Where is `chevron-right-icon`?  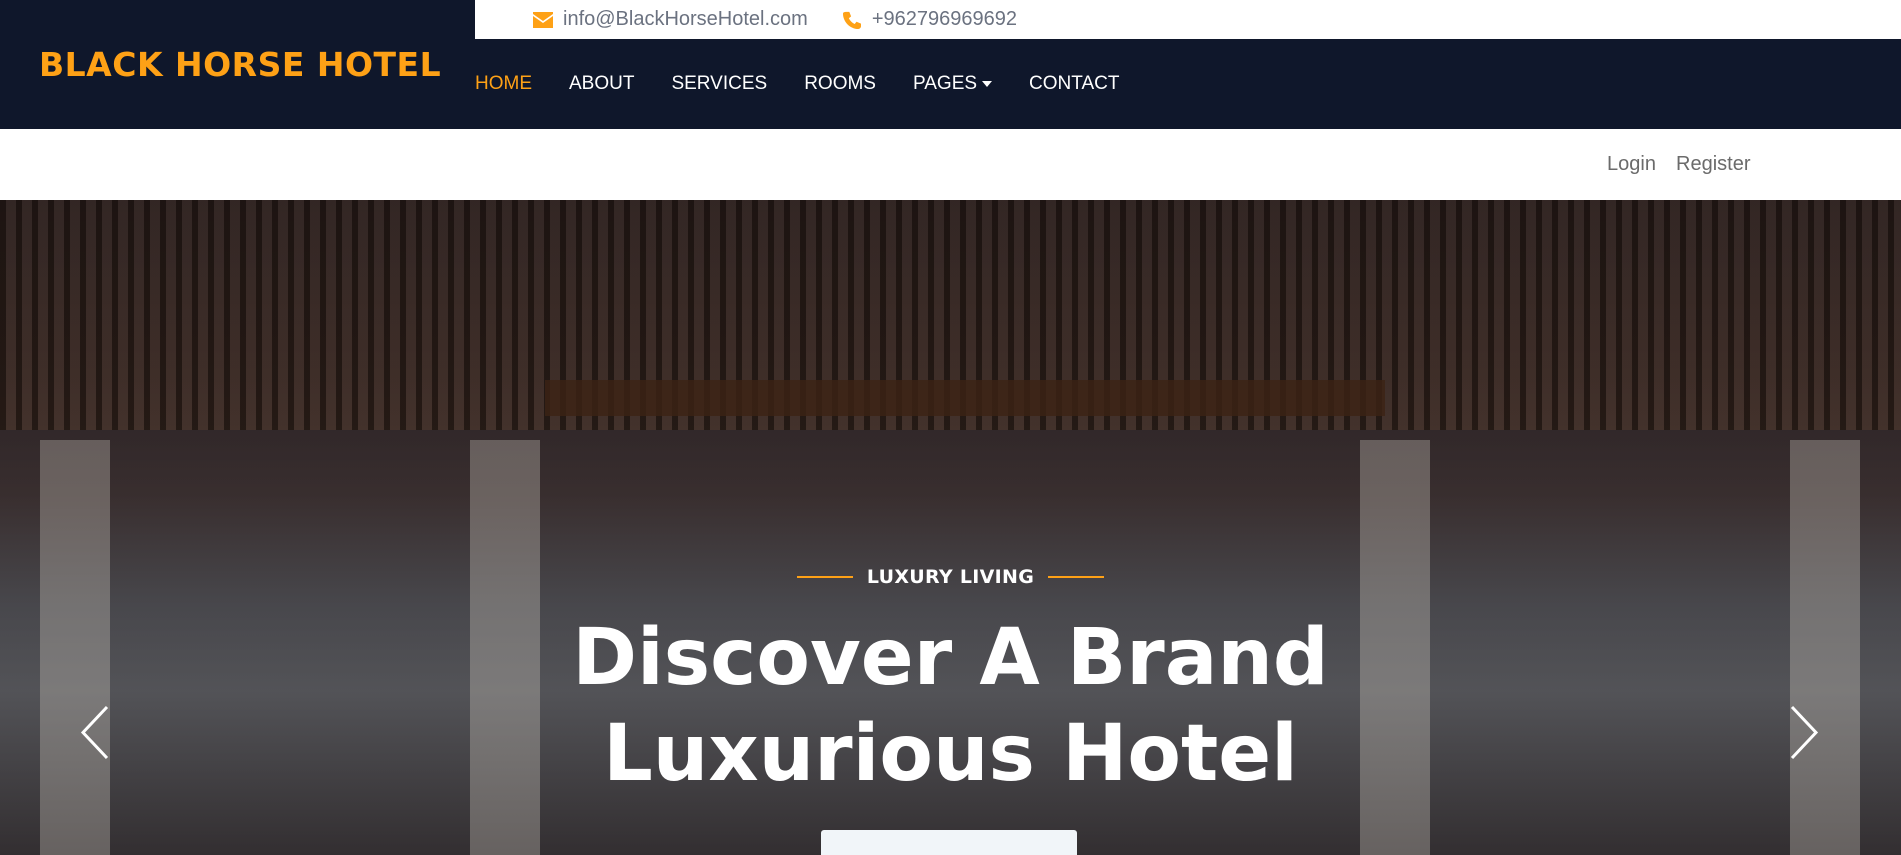 chevron-right-icon is located at coordinates (1804, 732).